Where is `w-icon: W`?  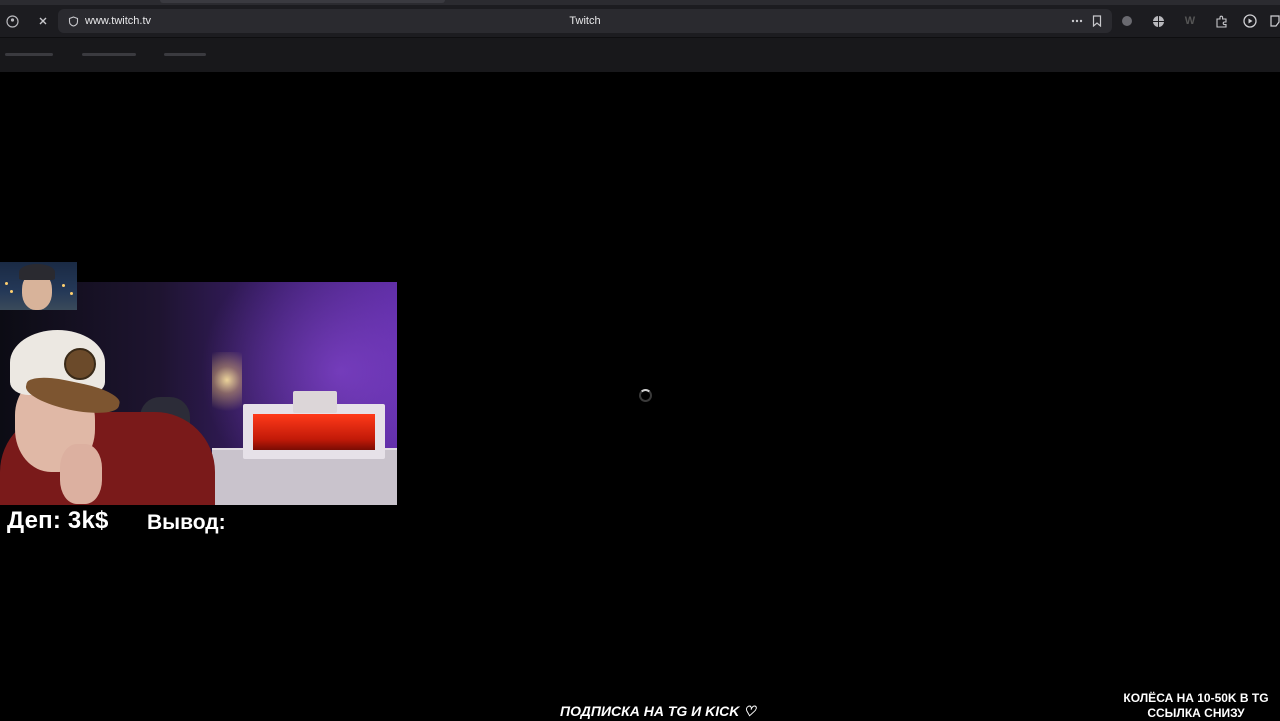 w-icon: W is located at coordinates (1190, 21).